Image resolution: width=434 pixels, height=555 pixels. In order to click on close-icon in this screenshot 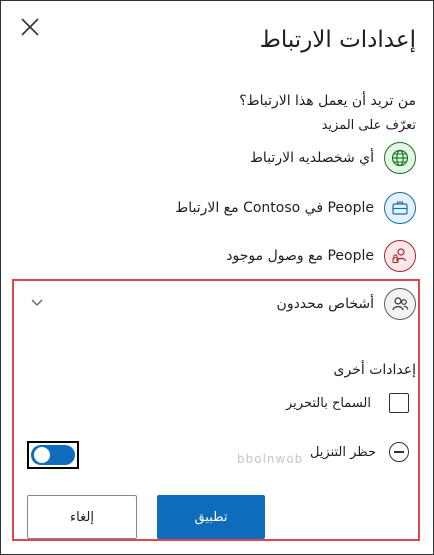, I will do `click(30, 27)`.